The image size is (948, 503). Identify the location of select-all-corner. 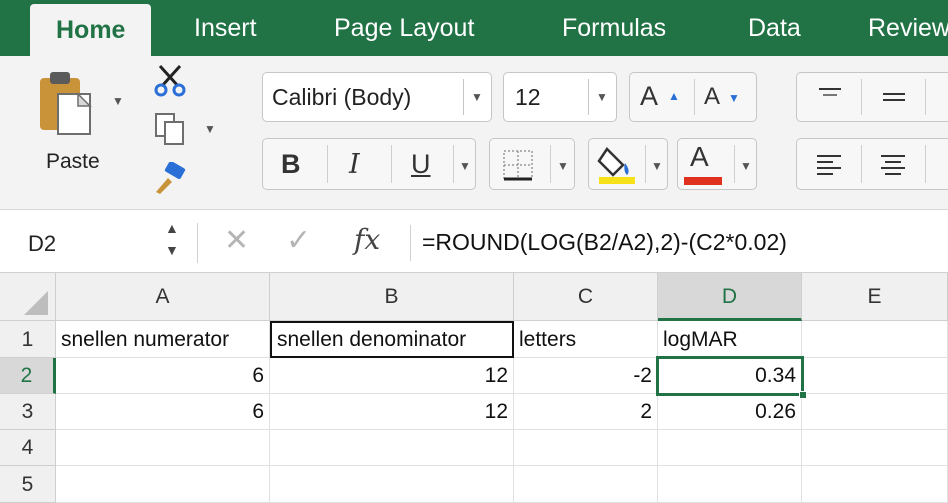
(28, 297).